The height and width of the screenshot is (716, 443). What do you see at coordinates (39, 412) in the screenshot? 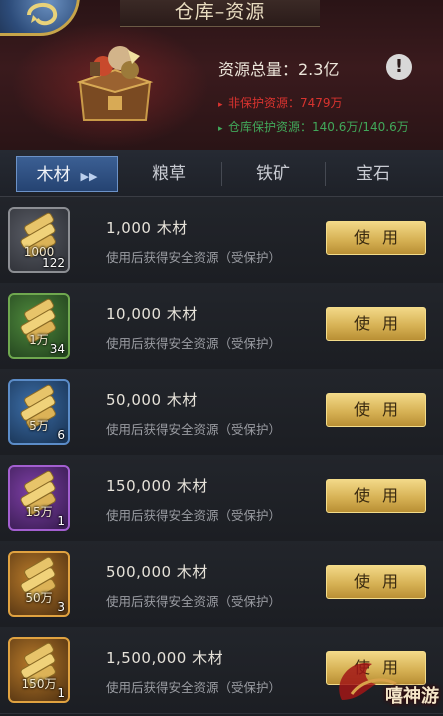
I see `wood-item-icon: 5万 6` at bounding box center [39, 412].